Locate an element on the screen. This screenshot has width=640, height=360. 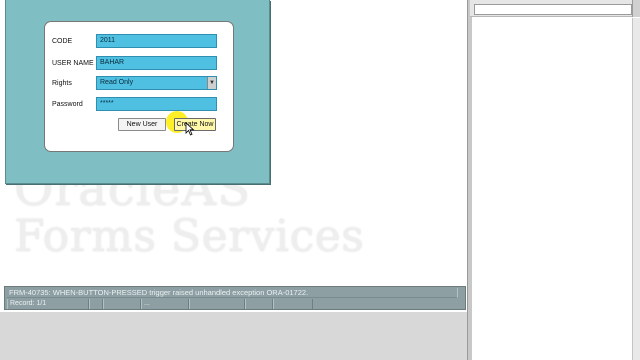
code-label: CODE is located at coordinates (62, 41).